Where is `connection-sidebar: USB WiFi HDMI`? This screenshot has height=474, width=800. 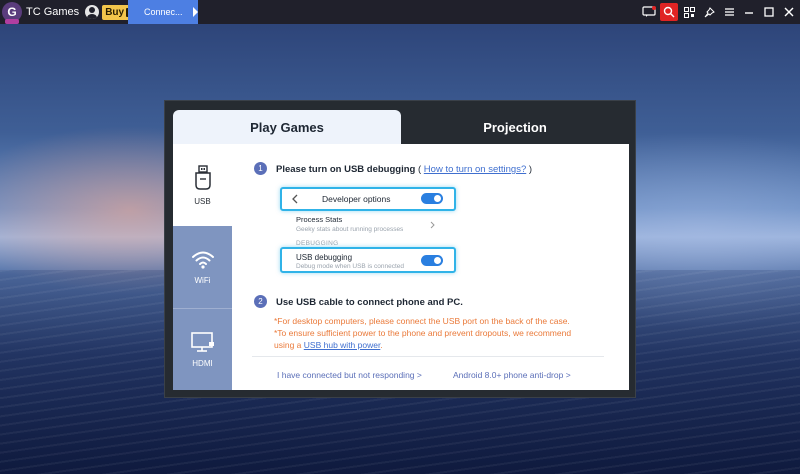
connection-sidebar: USB WiFi HDMI is located at coordinates (202, 267).